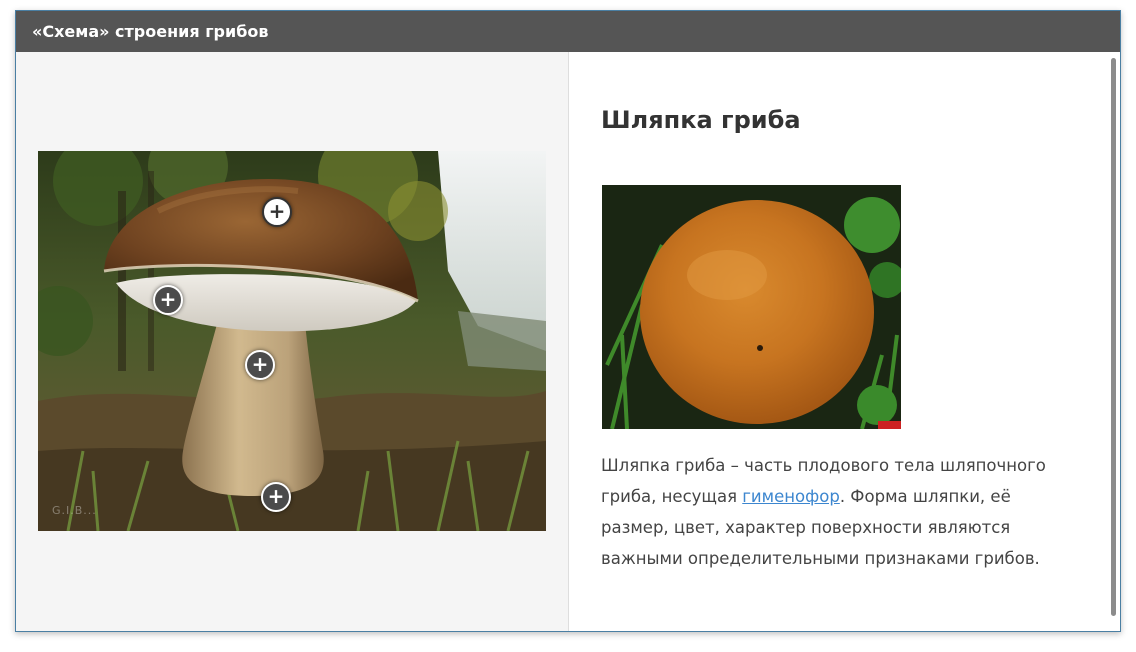 The height and width of the screenshot is (652, 1136). What do you see at coordinates (260, 365) in the screenshot?
I see `hotspot-stem: +` at bounding box center [260, 365].